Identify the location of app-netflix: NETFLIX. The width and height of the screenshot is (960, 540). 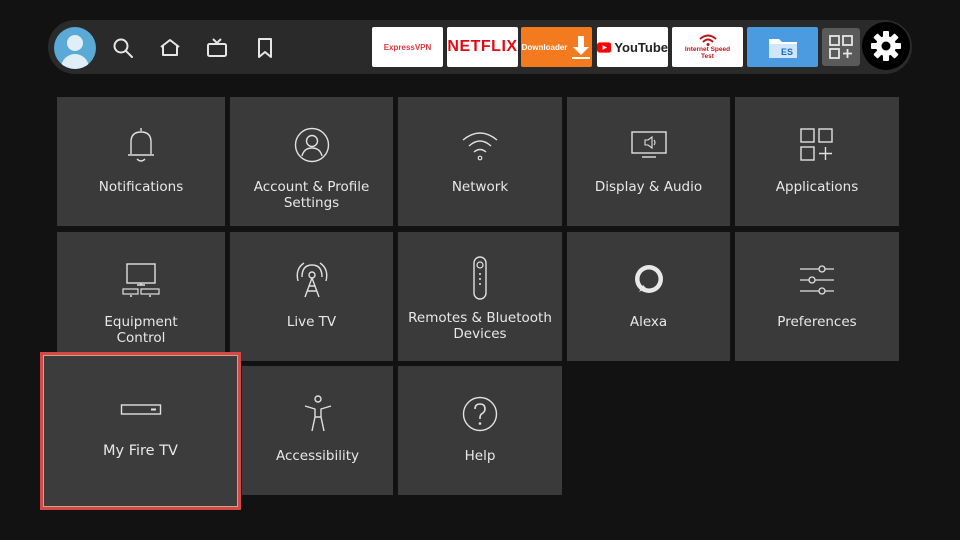
(482, 47).